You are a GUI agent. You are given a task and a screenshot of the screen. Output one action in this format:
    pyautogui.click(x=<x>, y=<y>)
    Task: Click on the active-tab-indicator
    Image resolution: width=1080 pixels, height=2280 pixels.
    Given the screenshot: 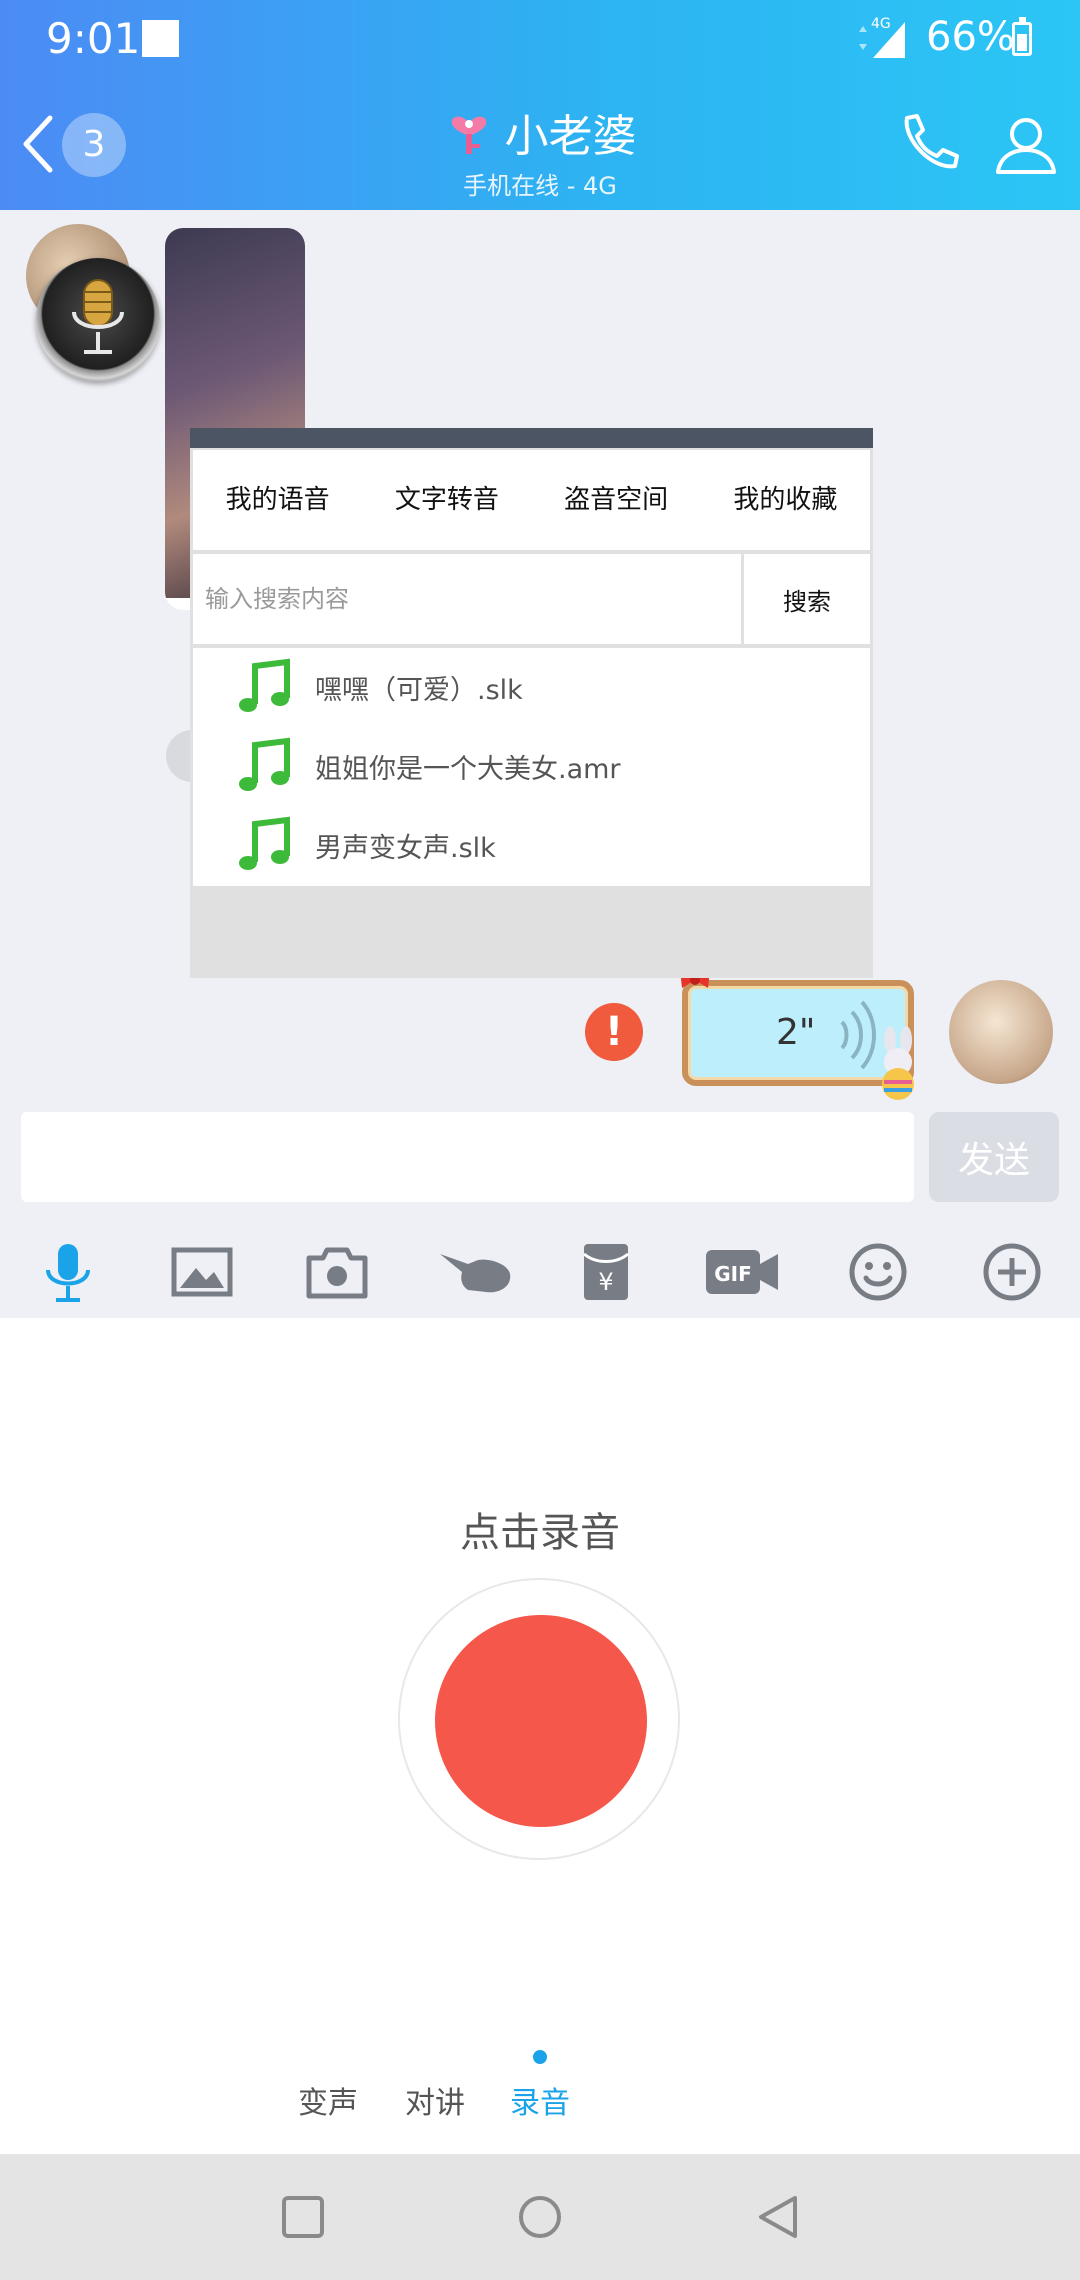 What is the action you would take?
    pyautogui.click(x=540, y=2057)
    